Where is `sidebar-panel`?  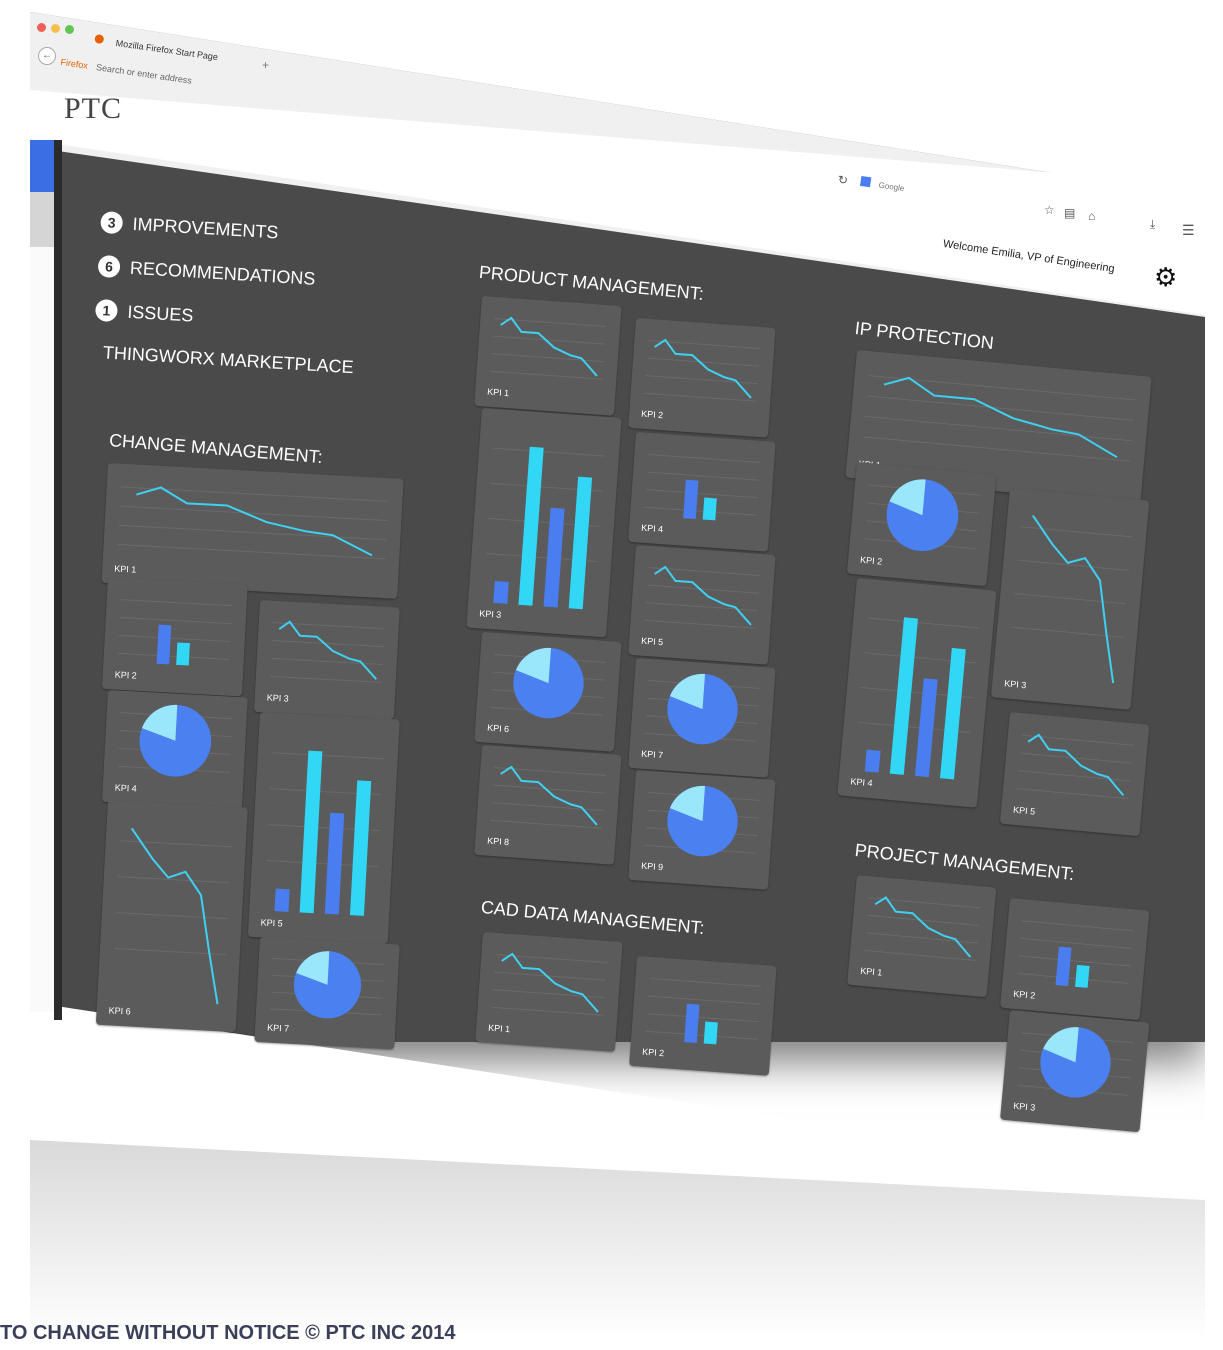
sidebar-panel is located at coordinates (42, 629).